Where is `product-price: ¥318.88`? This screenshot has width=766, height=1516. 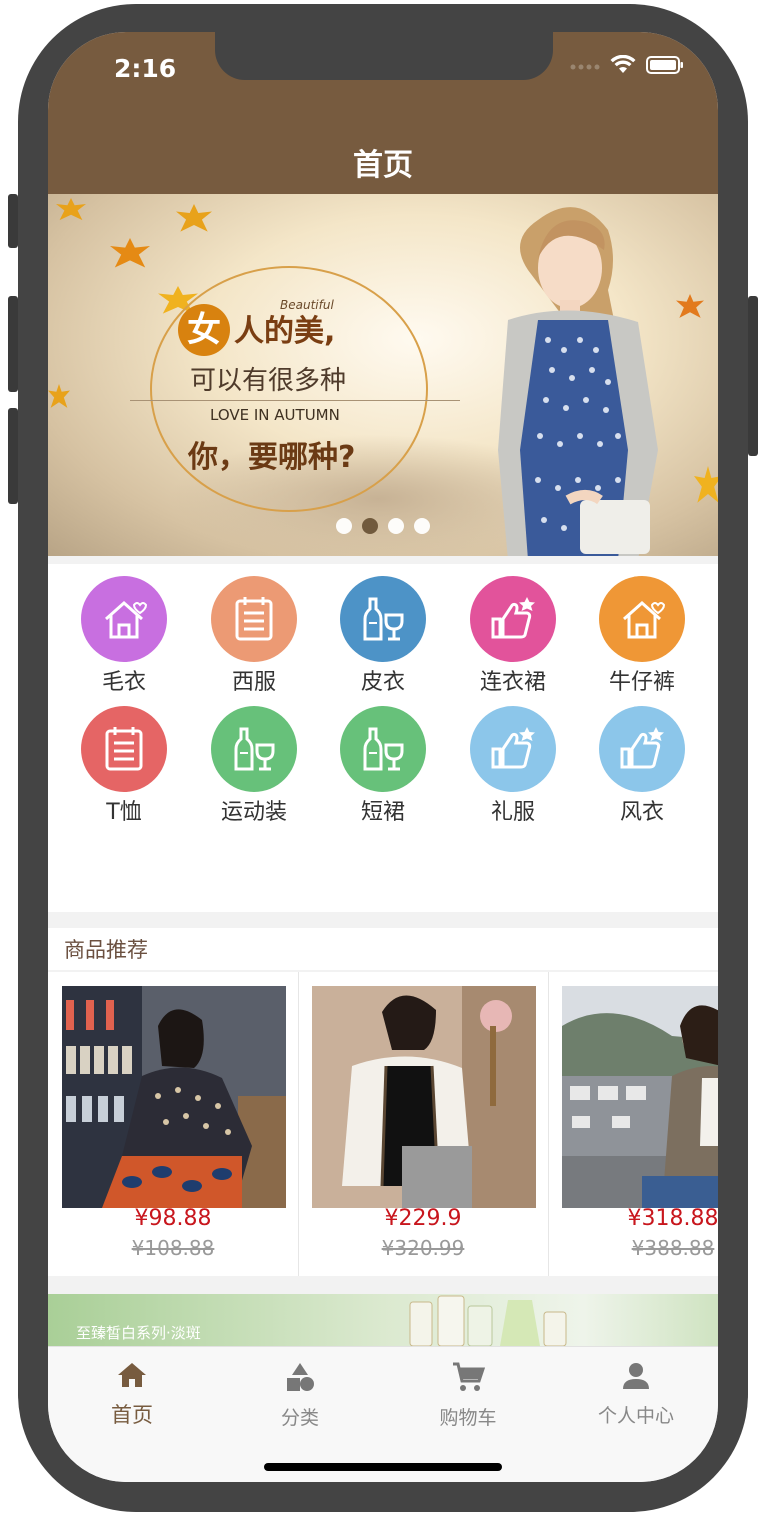
product-price: ¥318.88 is located at coordinates (673, 1218).